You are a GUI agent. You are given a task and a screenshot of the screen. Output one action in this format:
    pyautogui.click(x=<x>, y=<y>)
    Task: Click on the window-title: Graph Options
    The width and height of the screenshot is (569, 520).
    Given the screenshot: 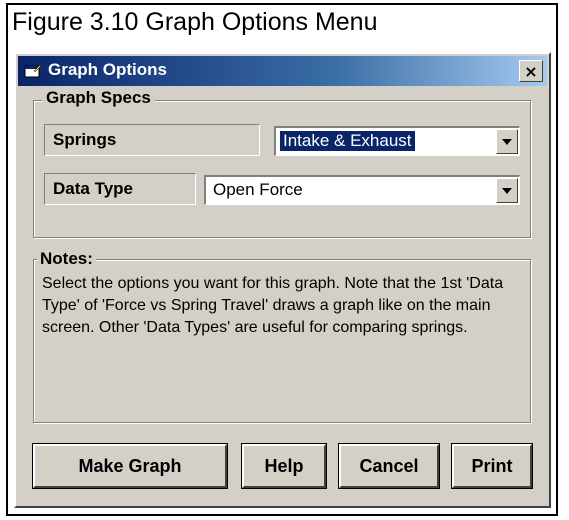 What is the action you would take?
    pyautogui.click(x=107, y=69)
    